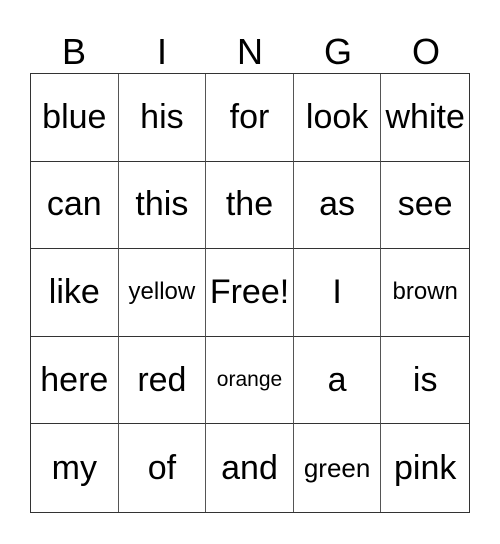 Image resolution: width=500 pixels, height=544 pixels. Describe the element at coordinates (163, 468) in the screenshot. I see `bingo-cell: of` at that location.